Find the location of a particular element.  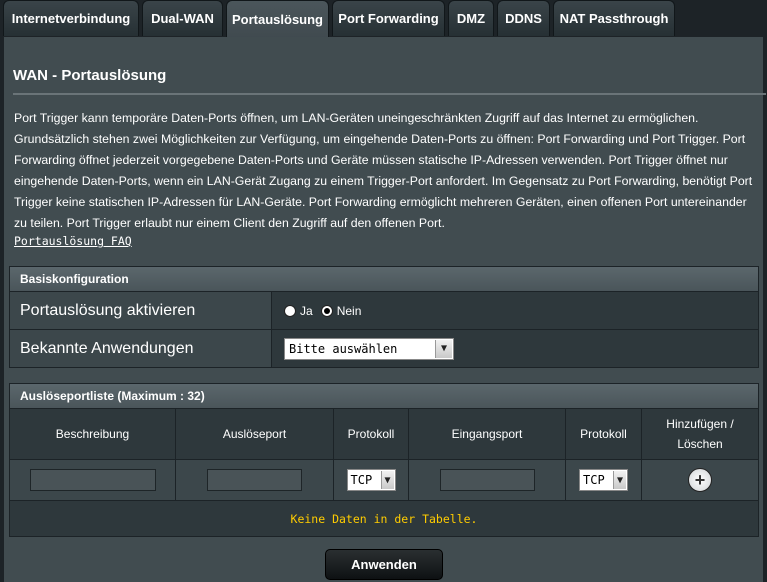

tab-internet-connection: Internetverbindung is located at coordinates (71, 18).